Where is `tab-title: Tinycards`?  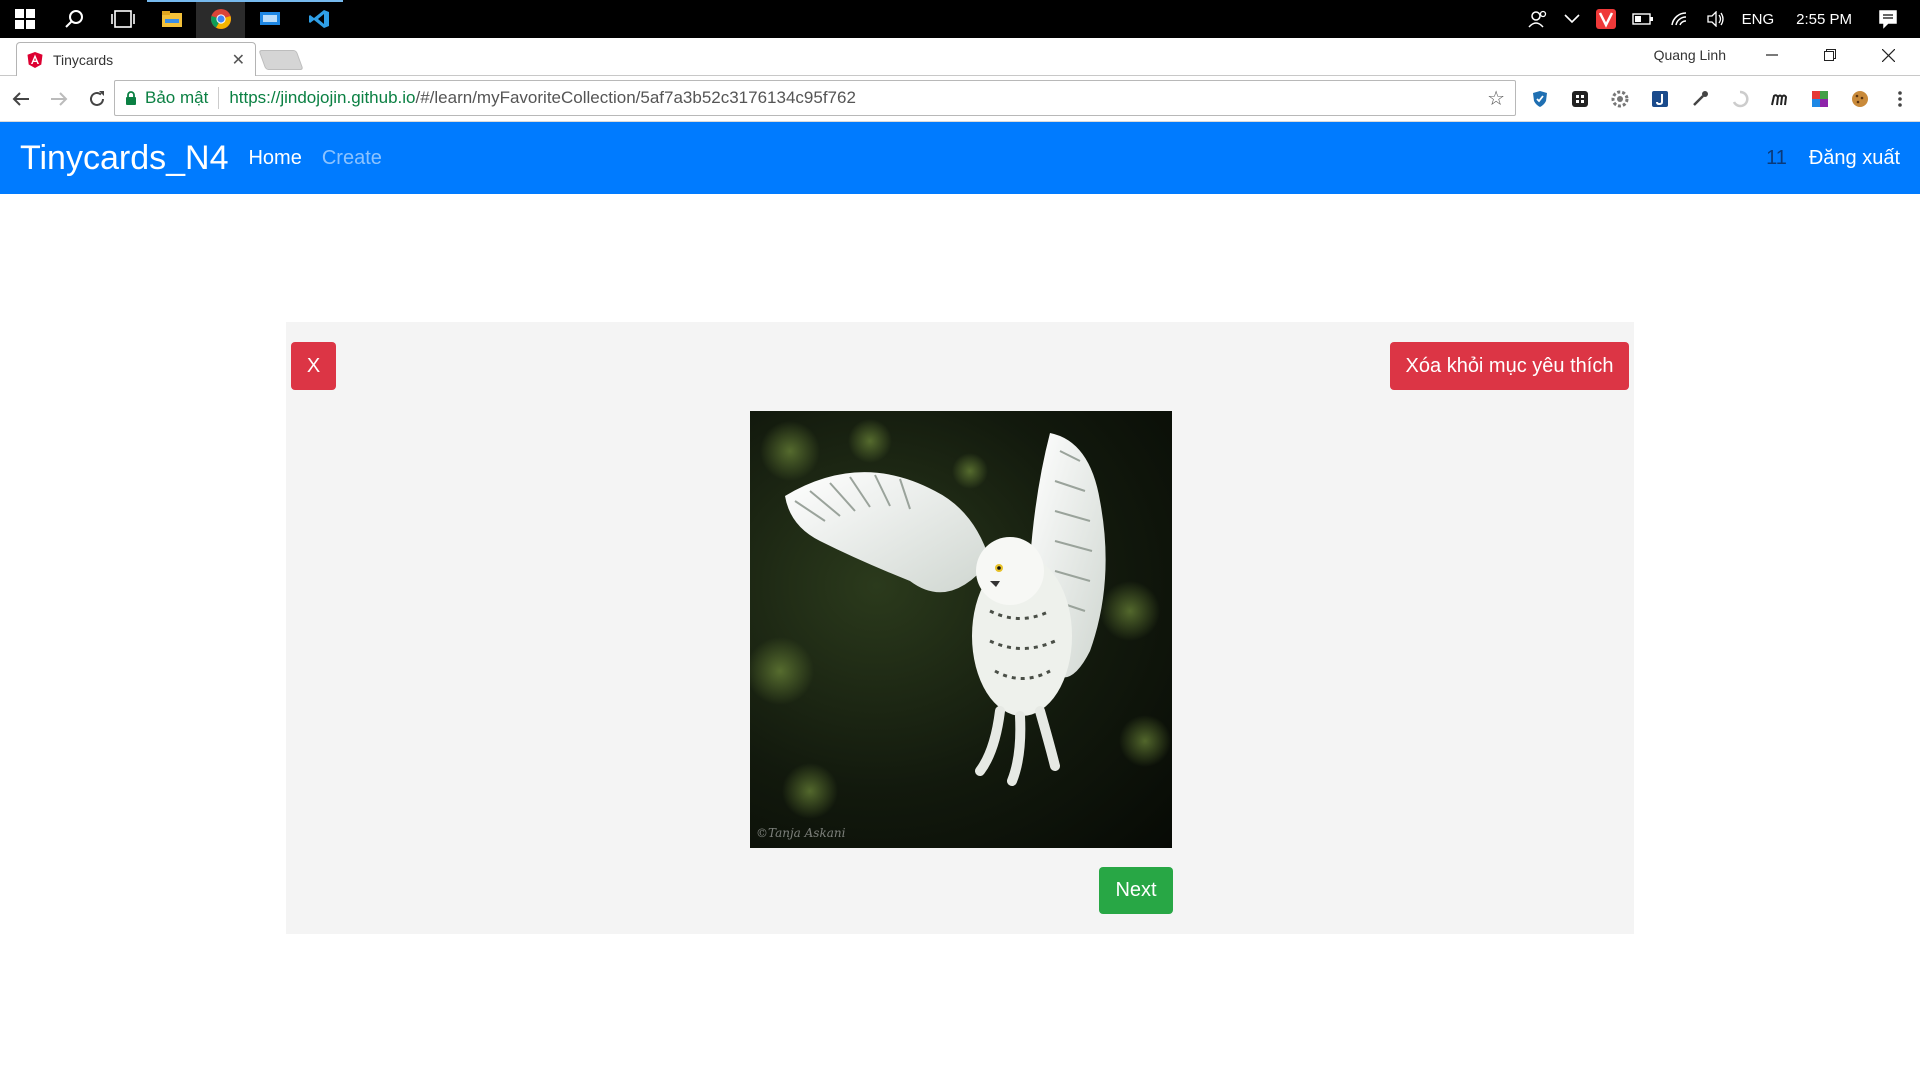
tab-title: Tinycards is located at coordinates (83, 59).